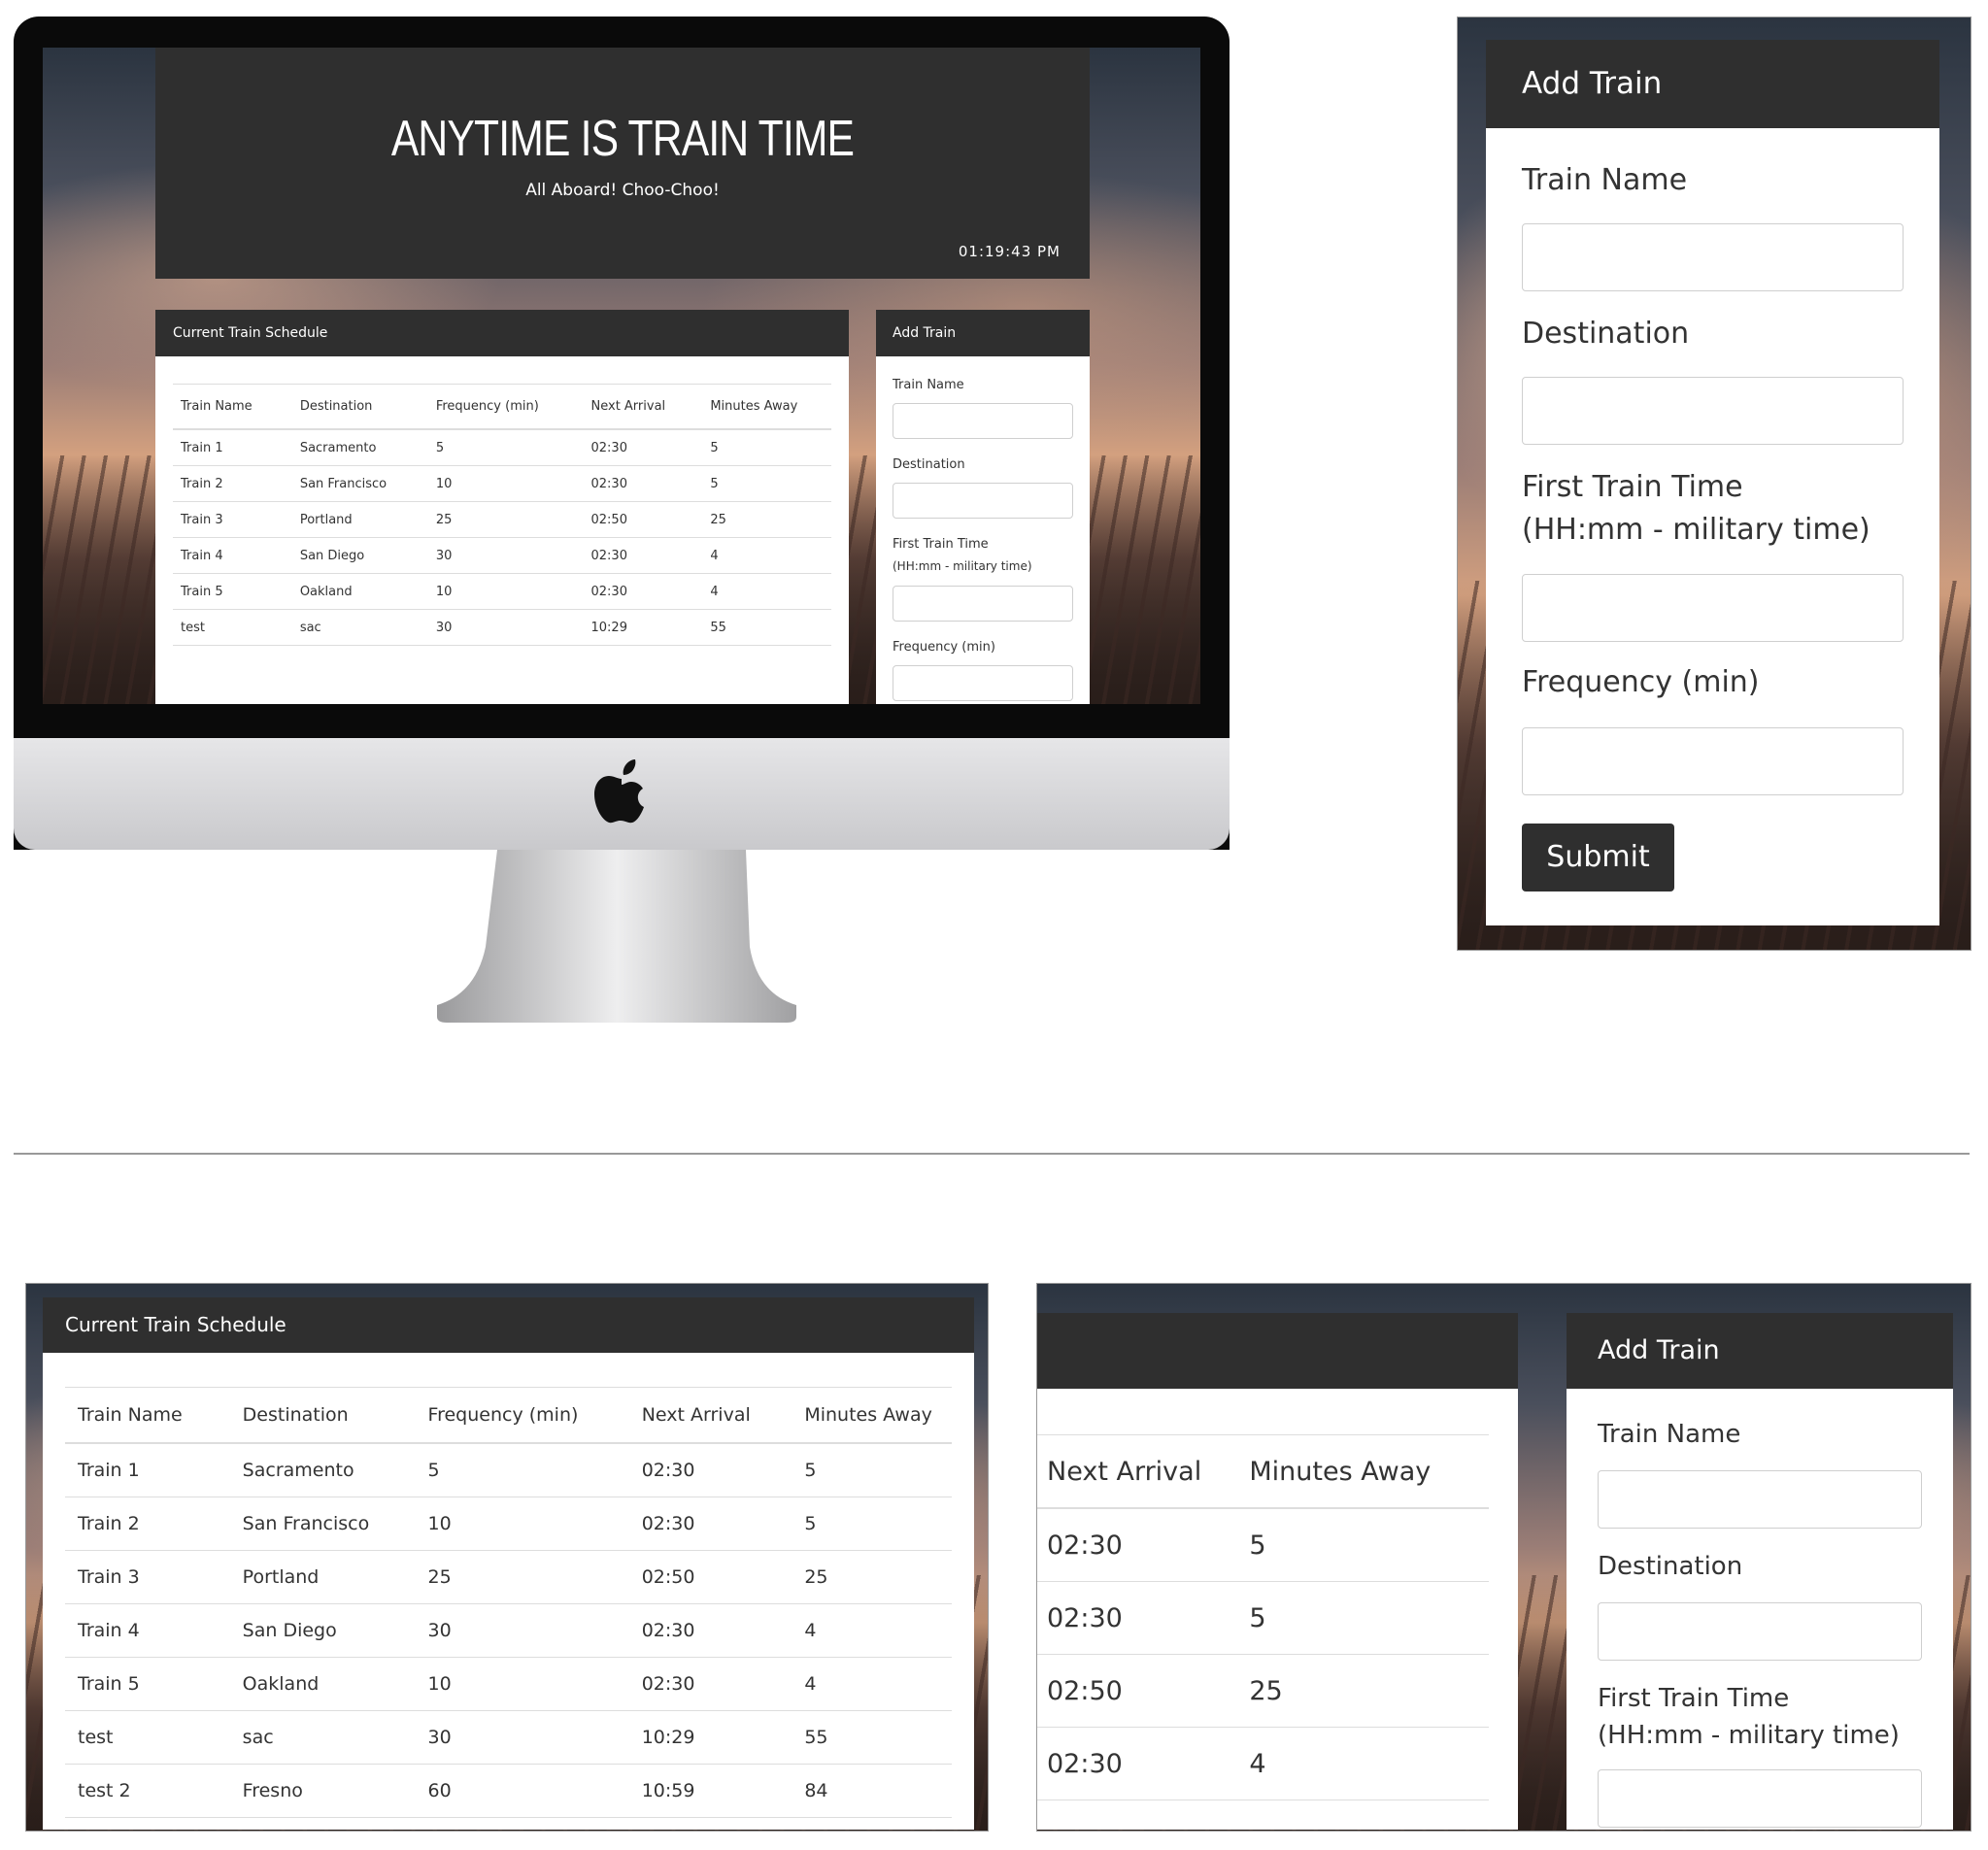  I want to click on destination-label: Destination, so click(929, 464).